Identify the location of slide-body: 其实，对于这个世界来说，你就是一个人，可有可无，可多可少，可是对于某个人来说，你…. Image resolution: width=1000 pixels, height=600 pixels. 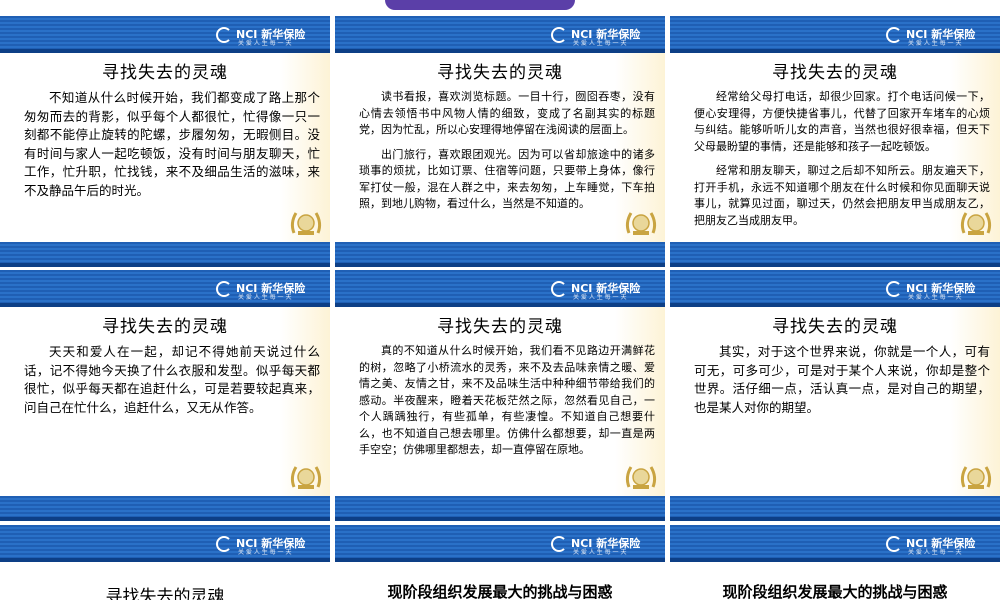
(842, 384).